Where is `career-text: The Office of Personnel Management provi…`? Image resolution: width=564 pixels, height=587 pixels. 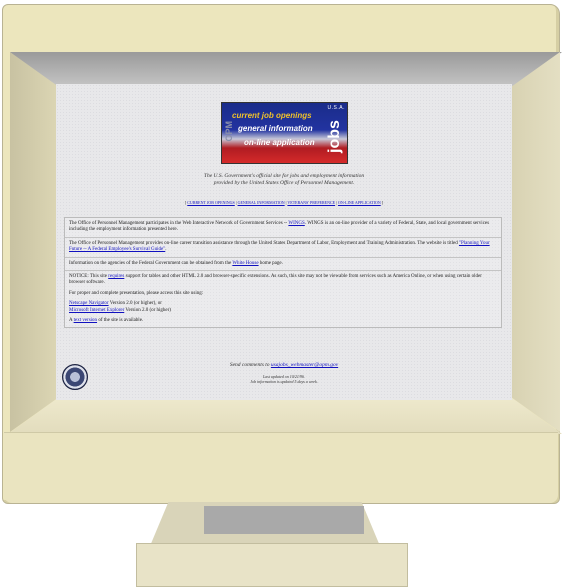 career-text: The Office of Personnel Management provi… is located at coordinates (264, 243).